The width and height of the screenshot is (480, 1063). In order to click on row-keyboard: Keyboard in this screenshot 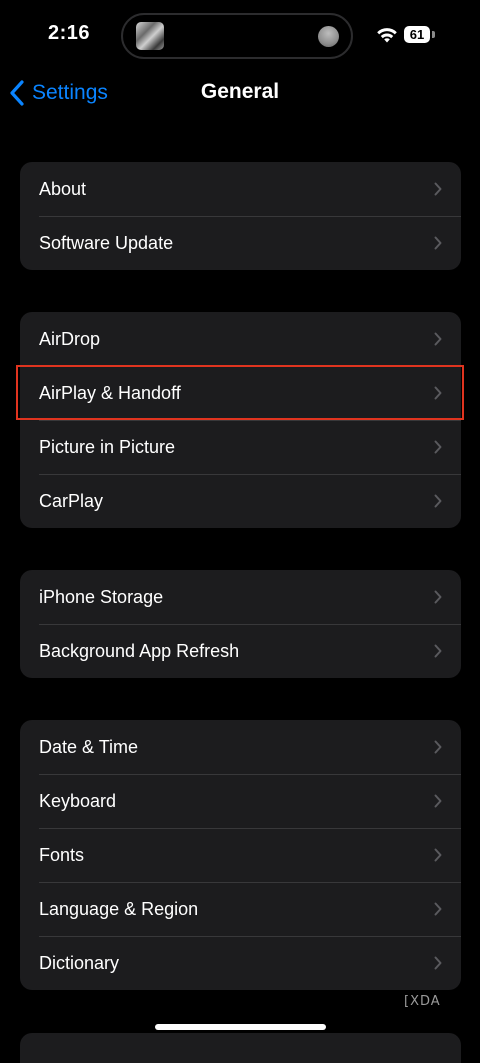, I will do `click(240, 801)`.